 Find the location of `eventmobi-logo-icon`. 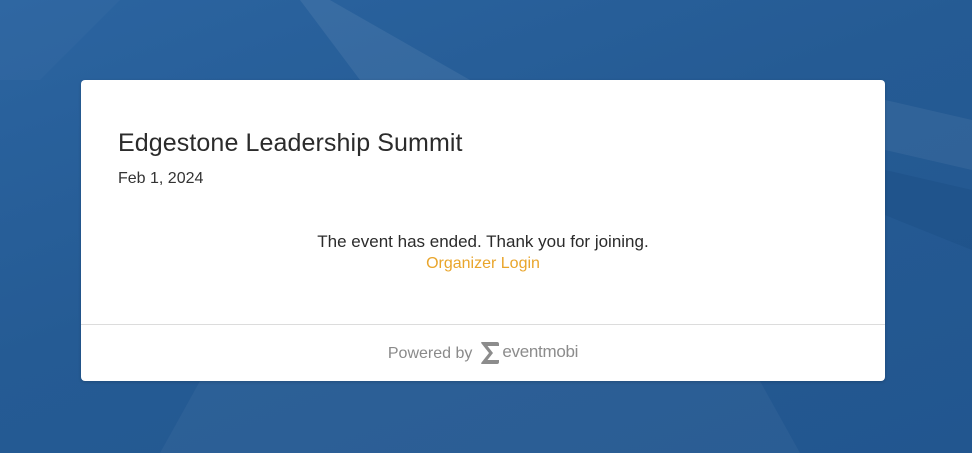

eventmobi-logo-icon is located at coordinates (490, 353).